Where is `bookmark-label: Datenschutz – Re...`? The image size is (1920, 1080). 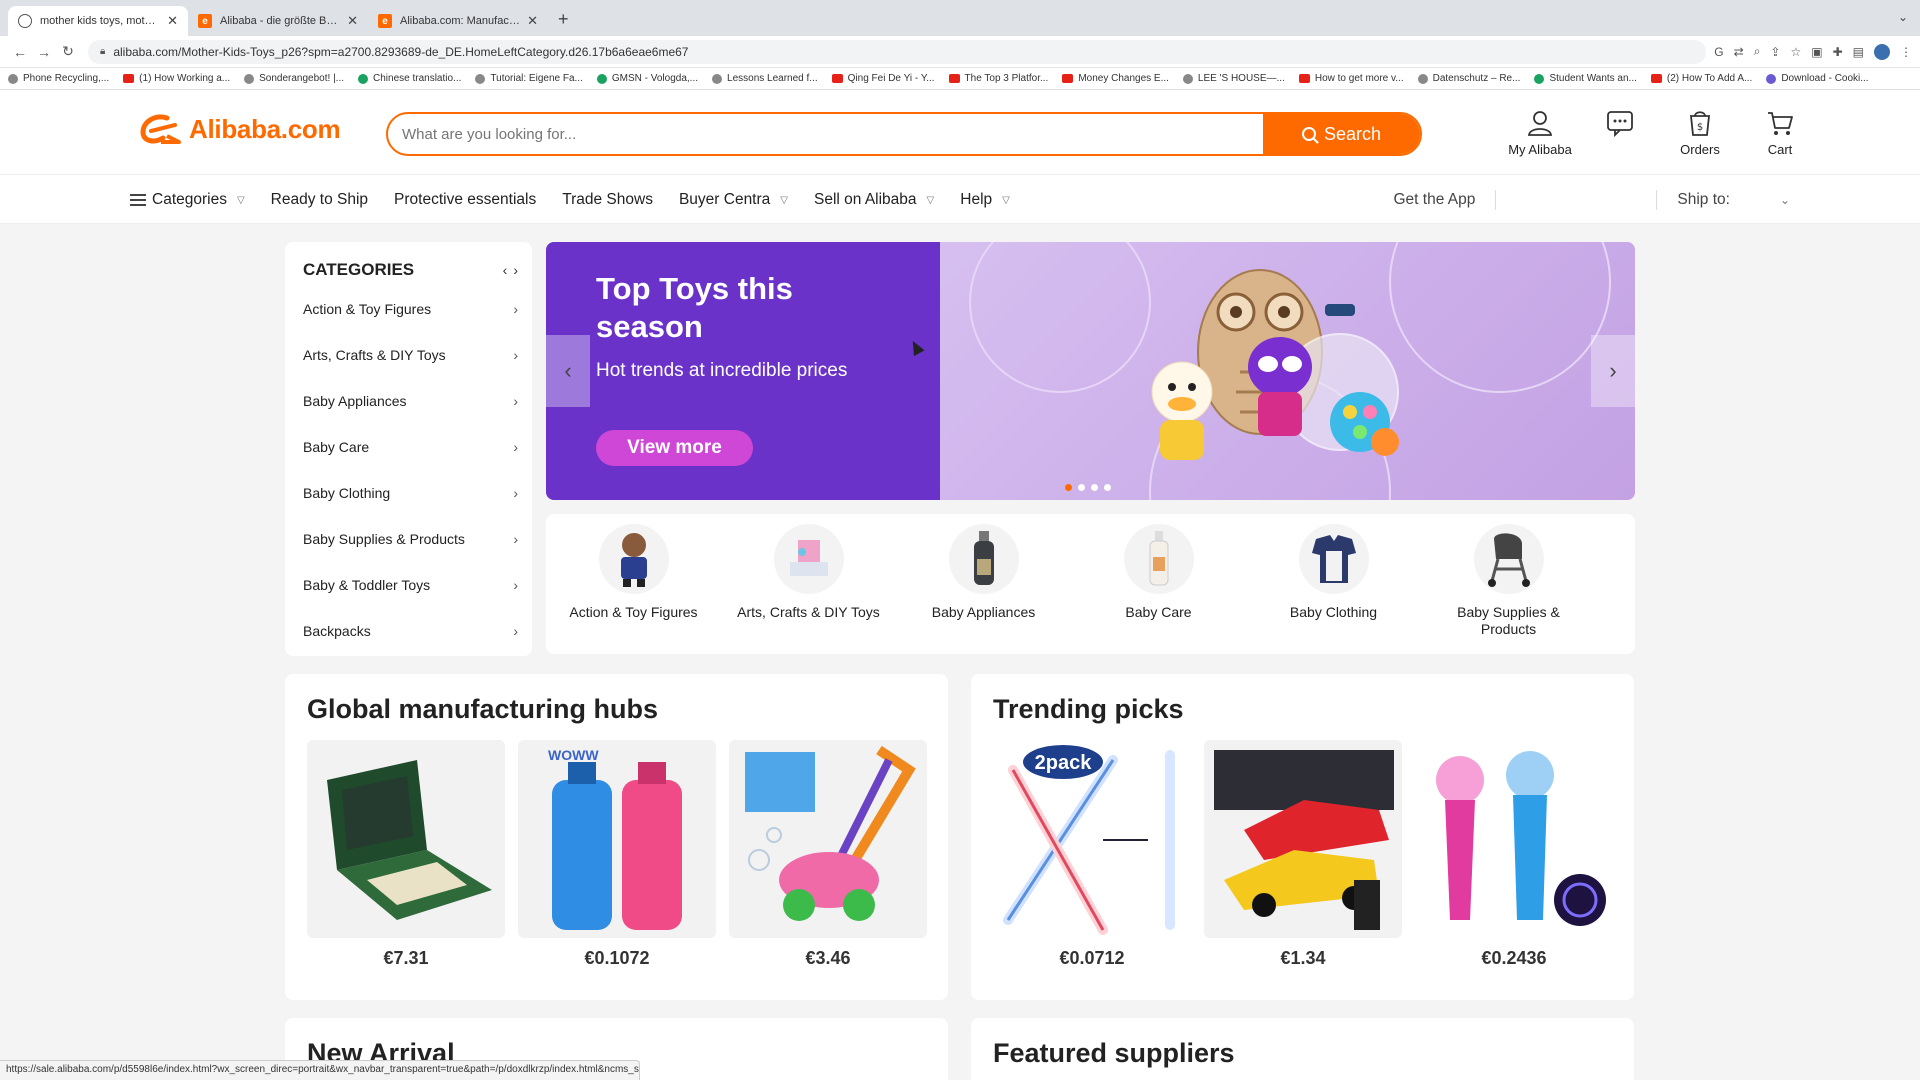 bookmark-label: Datenschutz – Re... is located at coordinates (1476, 78).